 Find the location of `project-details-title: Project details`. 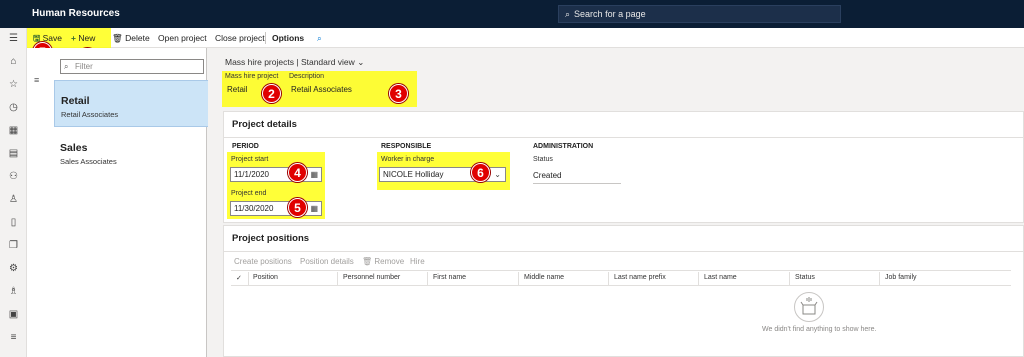

project-details-title: Project details is located at coordinates (264, 124).